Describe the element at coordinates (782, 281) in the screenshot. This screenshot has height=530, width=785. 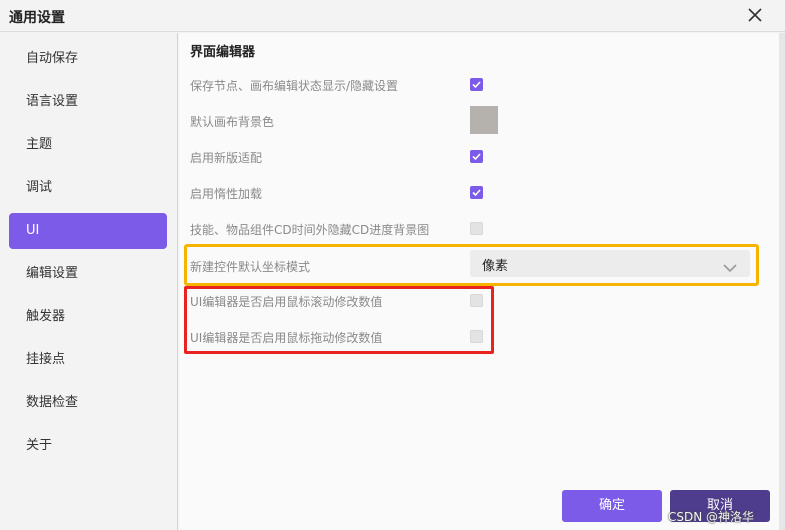
I see `scrollbar` at that location.